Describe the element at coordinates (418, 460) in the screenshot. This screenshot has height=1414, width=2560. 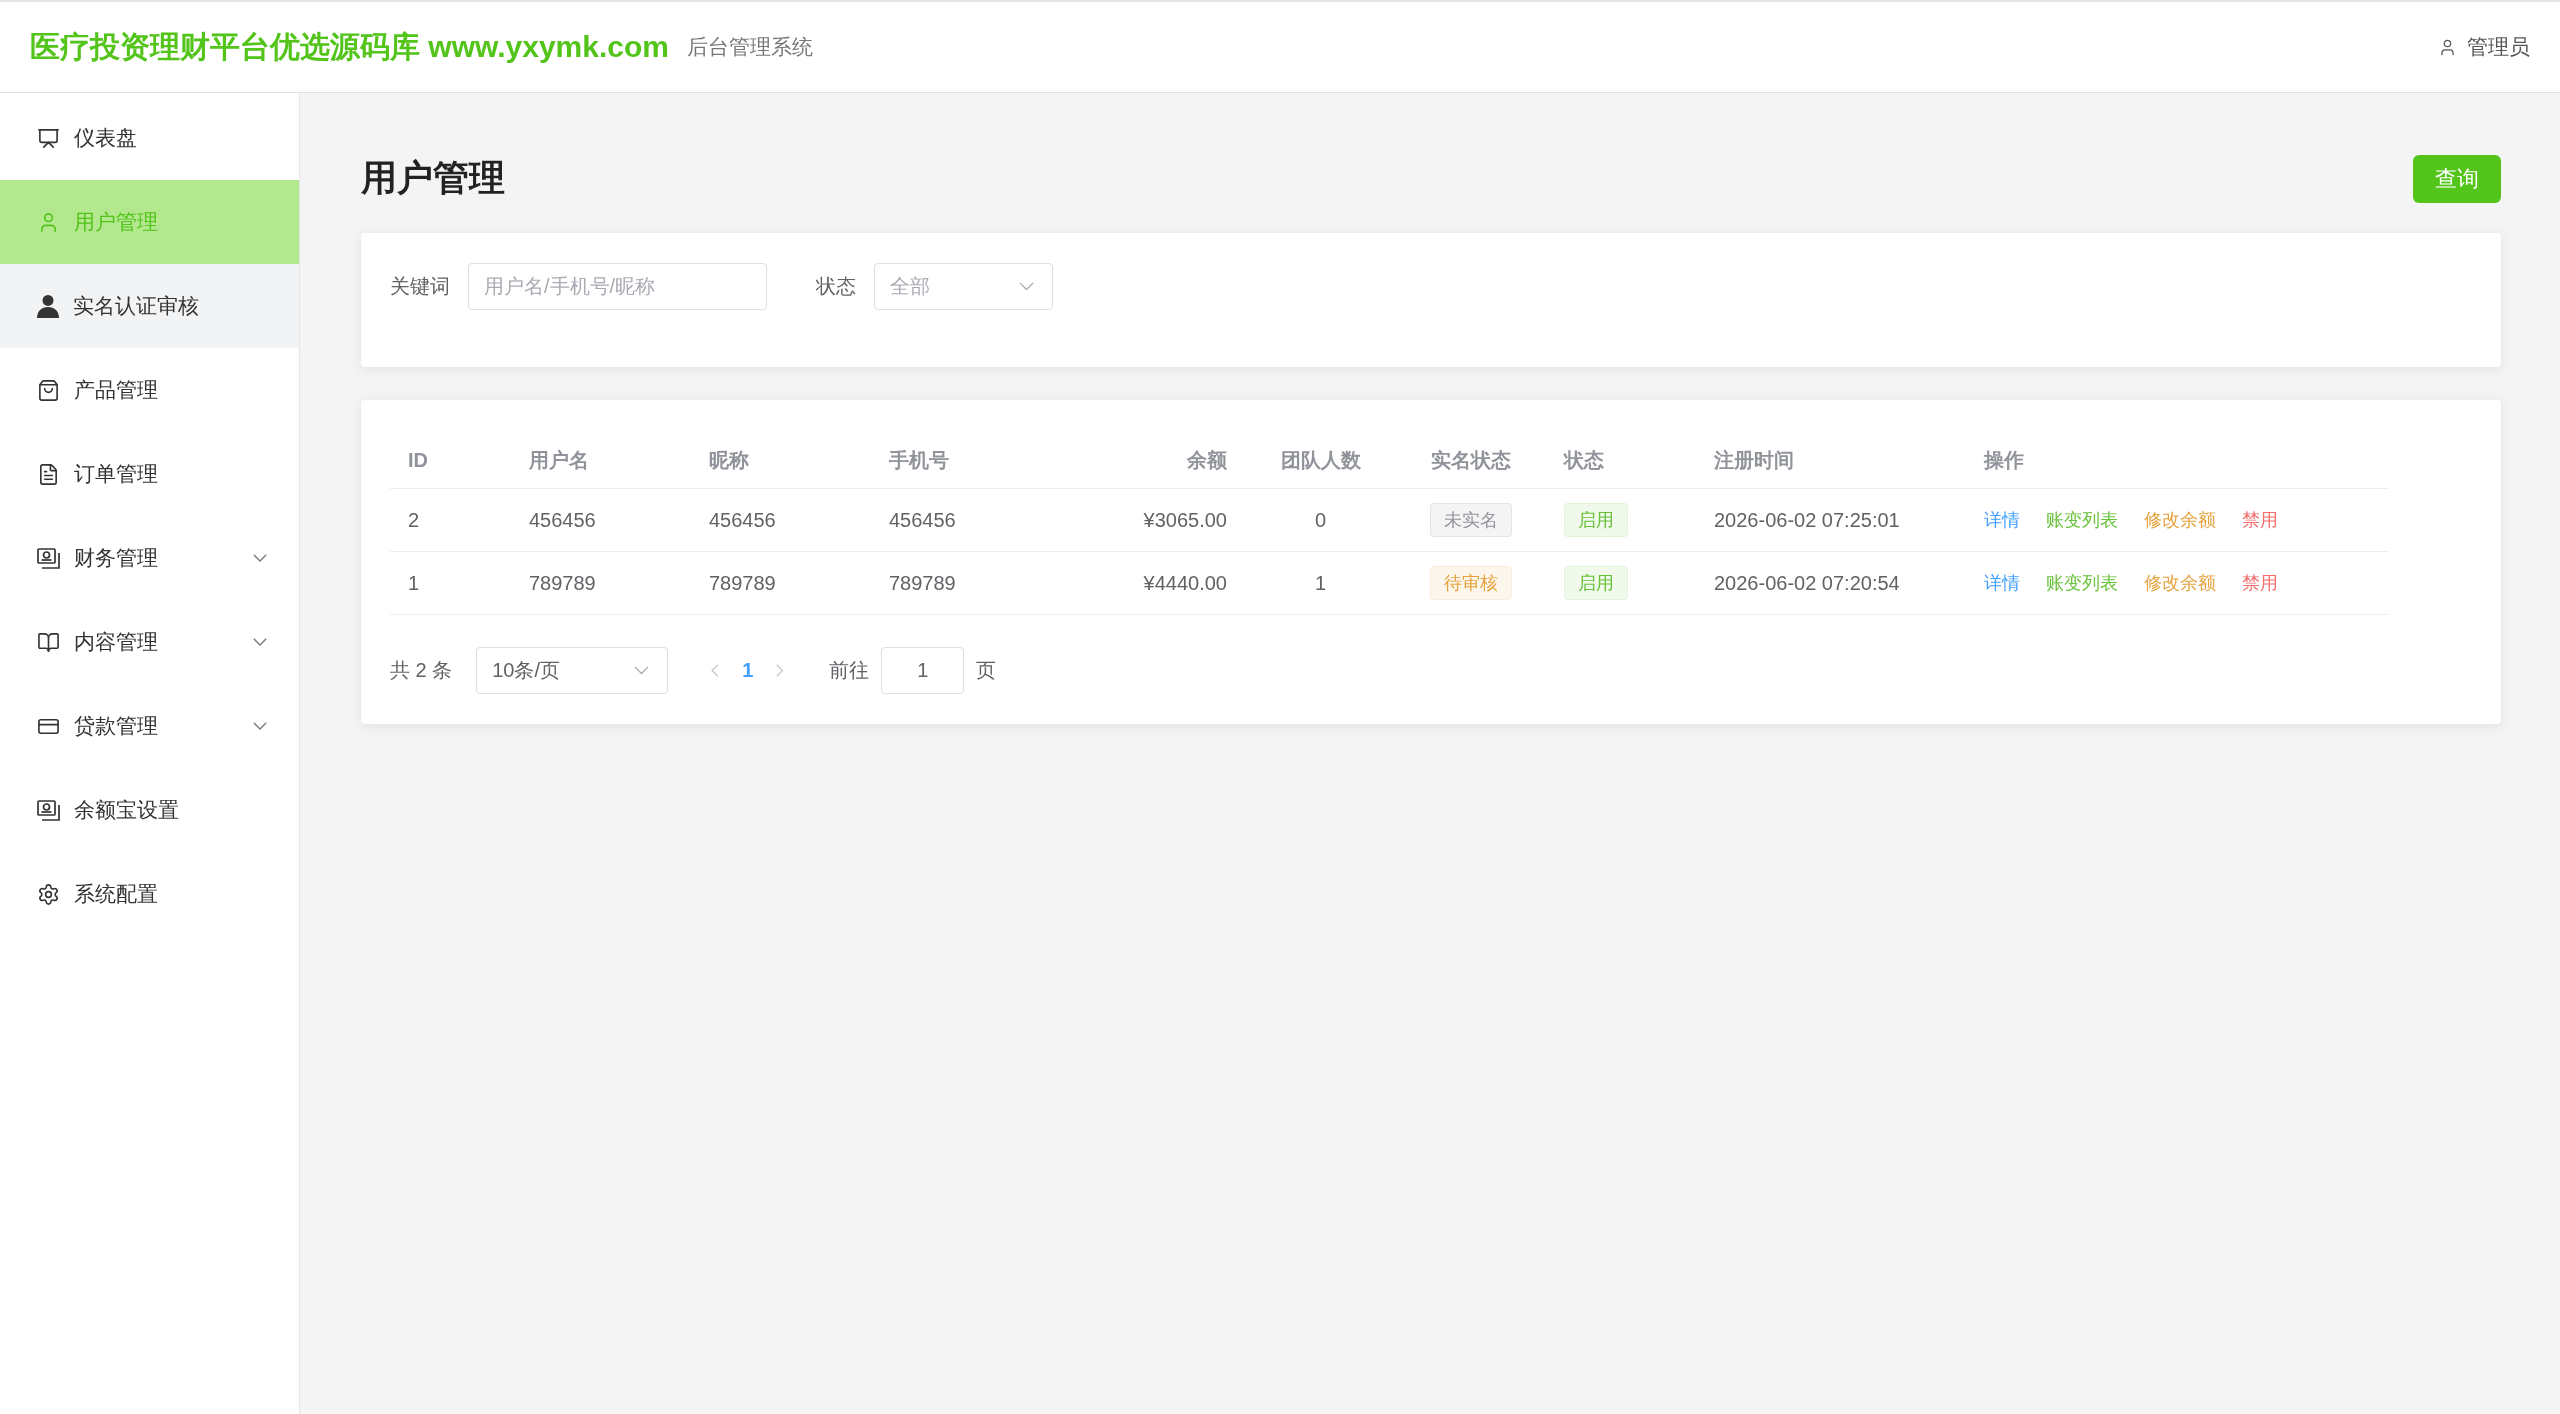
I see `column-header: ID` at that location.